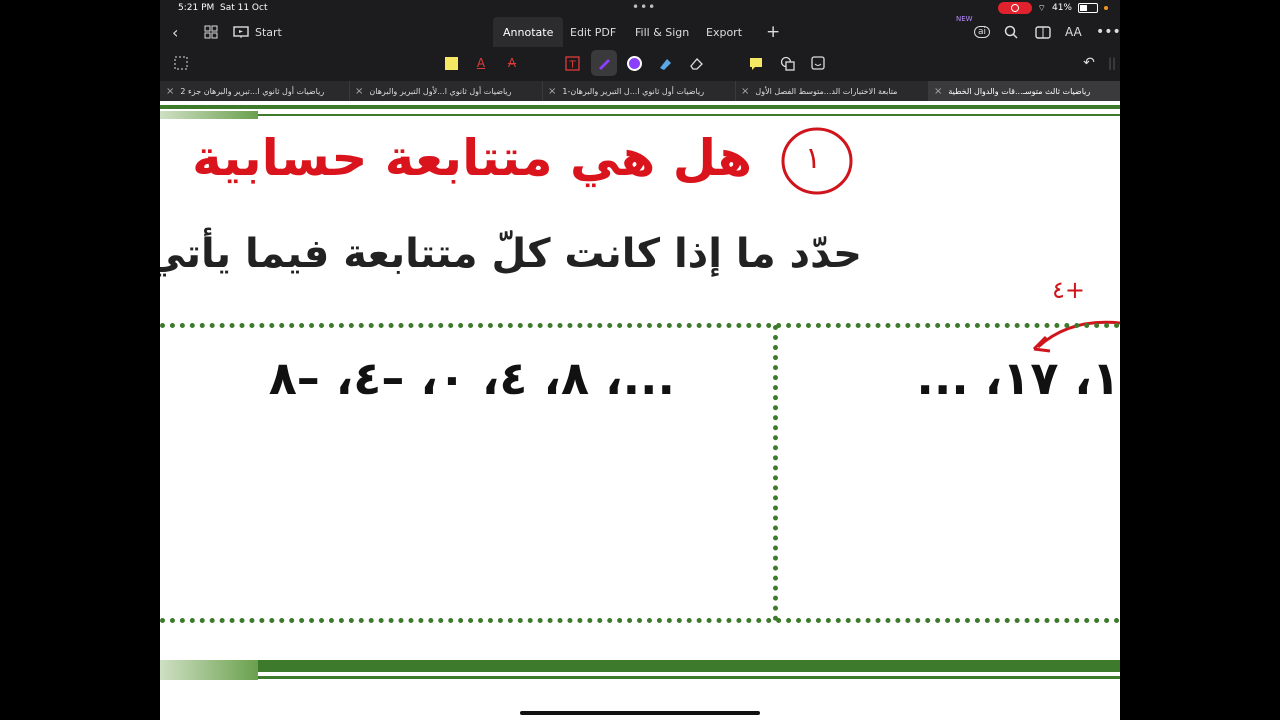 The width and height of the screenshot is (1280, 720). I want to click on grid-view-icon, so click(211, 32).